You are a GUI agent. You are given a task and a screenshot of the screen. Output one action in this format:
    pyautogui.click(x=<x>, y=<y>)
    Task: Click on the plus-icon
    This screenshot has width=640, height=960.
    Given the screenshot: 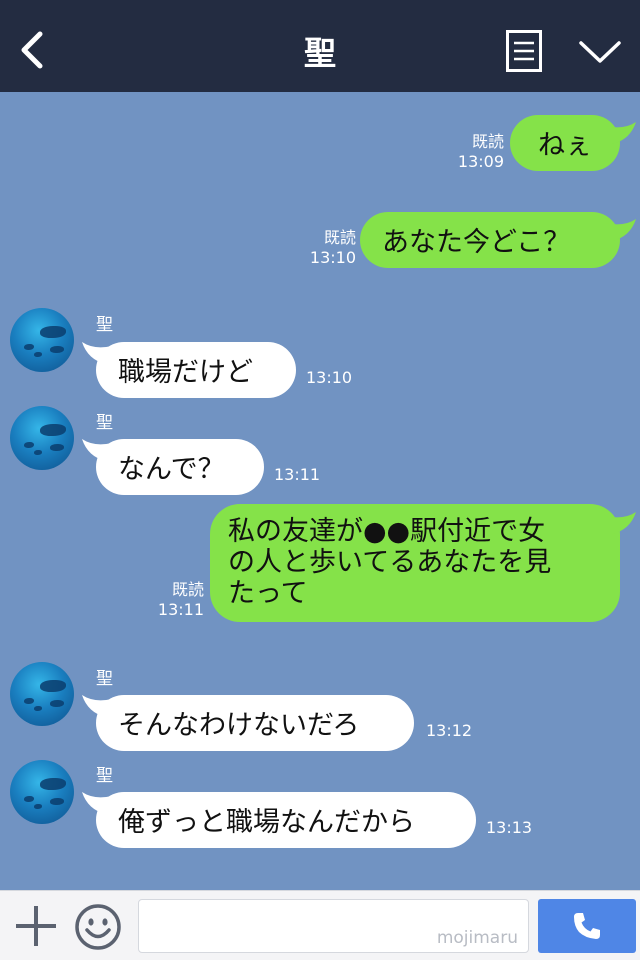 What is the action you would take?
    pyautogui.click(x=36, y=926)
    